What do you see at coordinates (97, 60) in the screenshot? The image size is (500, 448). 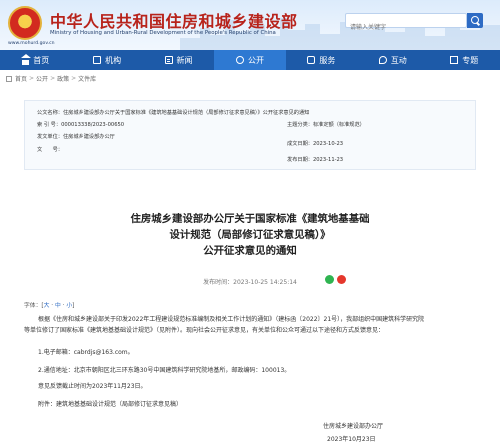 I see `org-icon` at bounding box center [97, 60].